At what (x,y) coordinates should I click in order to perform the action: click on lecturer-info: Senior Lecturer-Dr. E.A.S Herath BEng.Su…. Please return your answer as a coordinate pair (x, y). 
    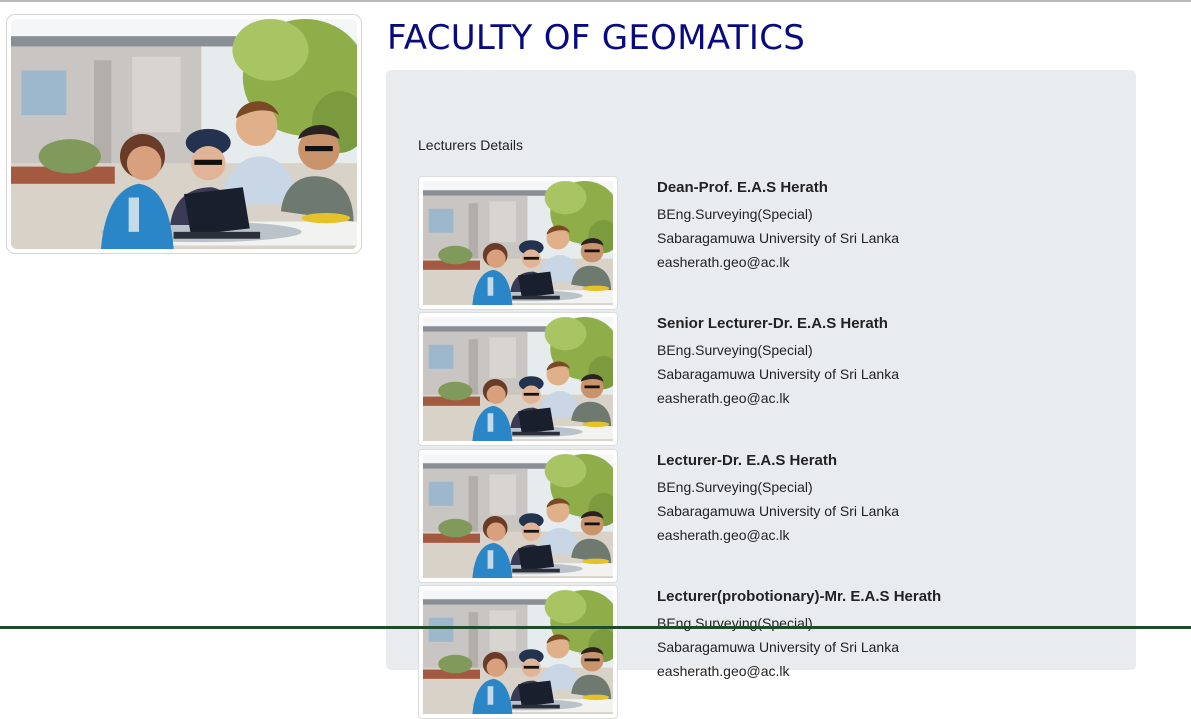
    Looking at the image, I should click on (778, 362).